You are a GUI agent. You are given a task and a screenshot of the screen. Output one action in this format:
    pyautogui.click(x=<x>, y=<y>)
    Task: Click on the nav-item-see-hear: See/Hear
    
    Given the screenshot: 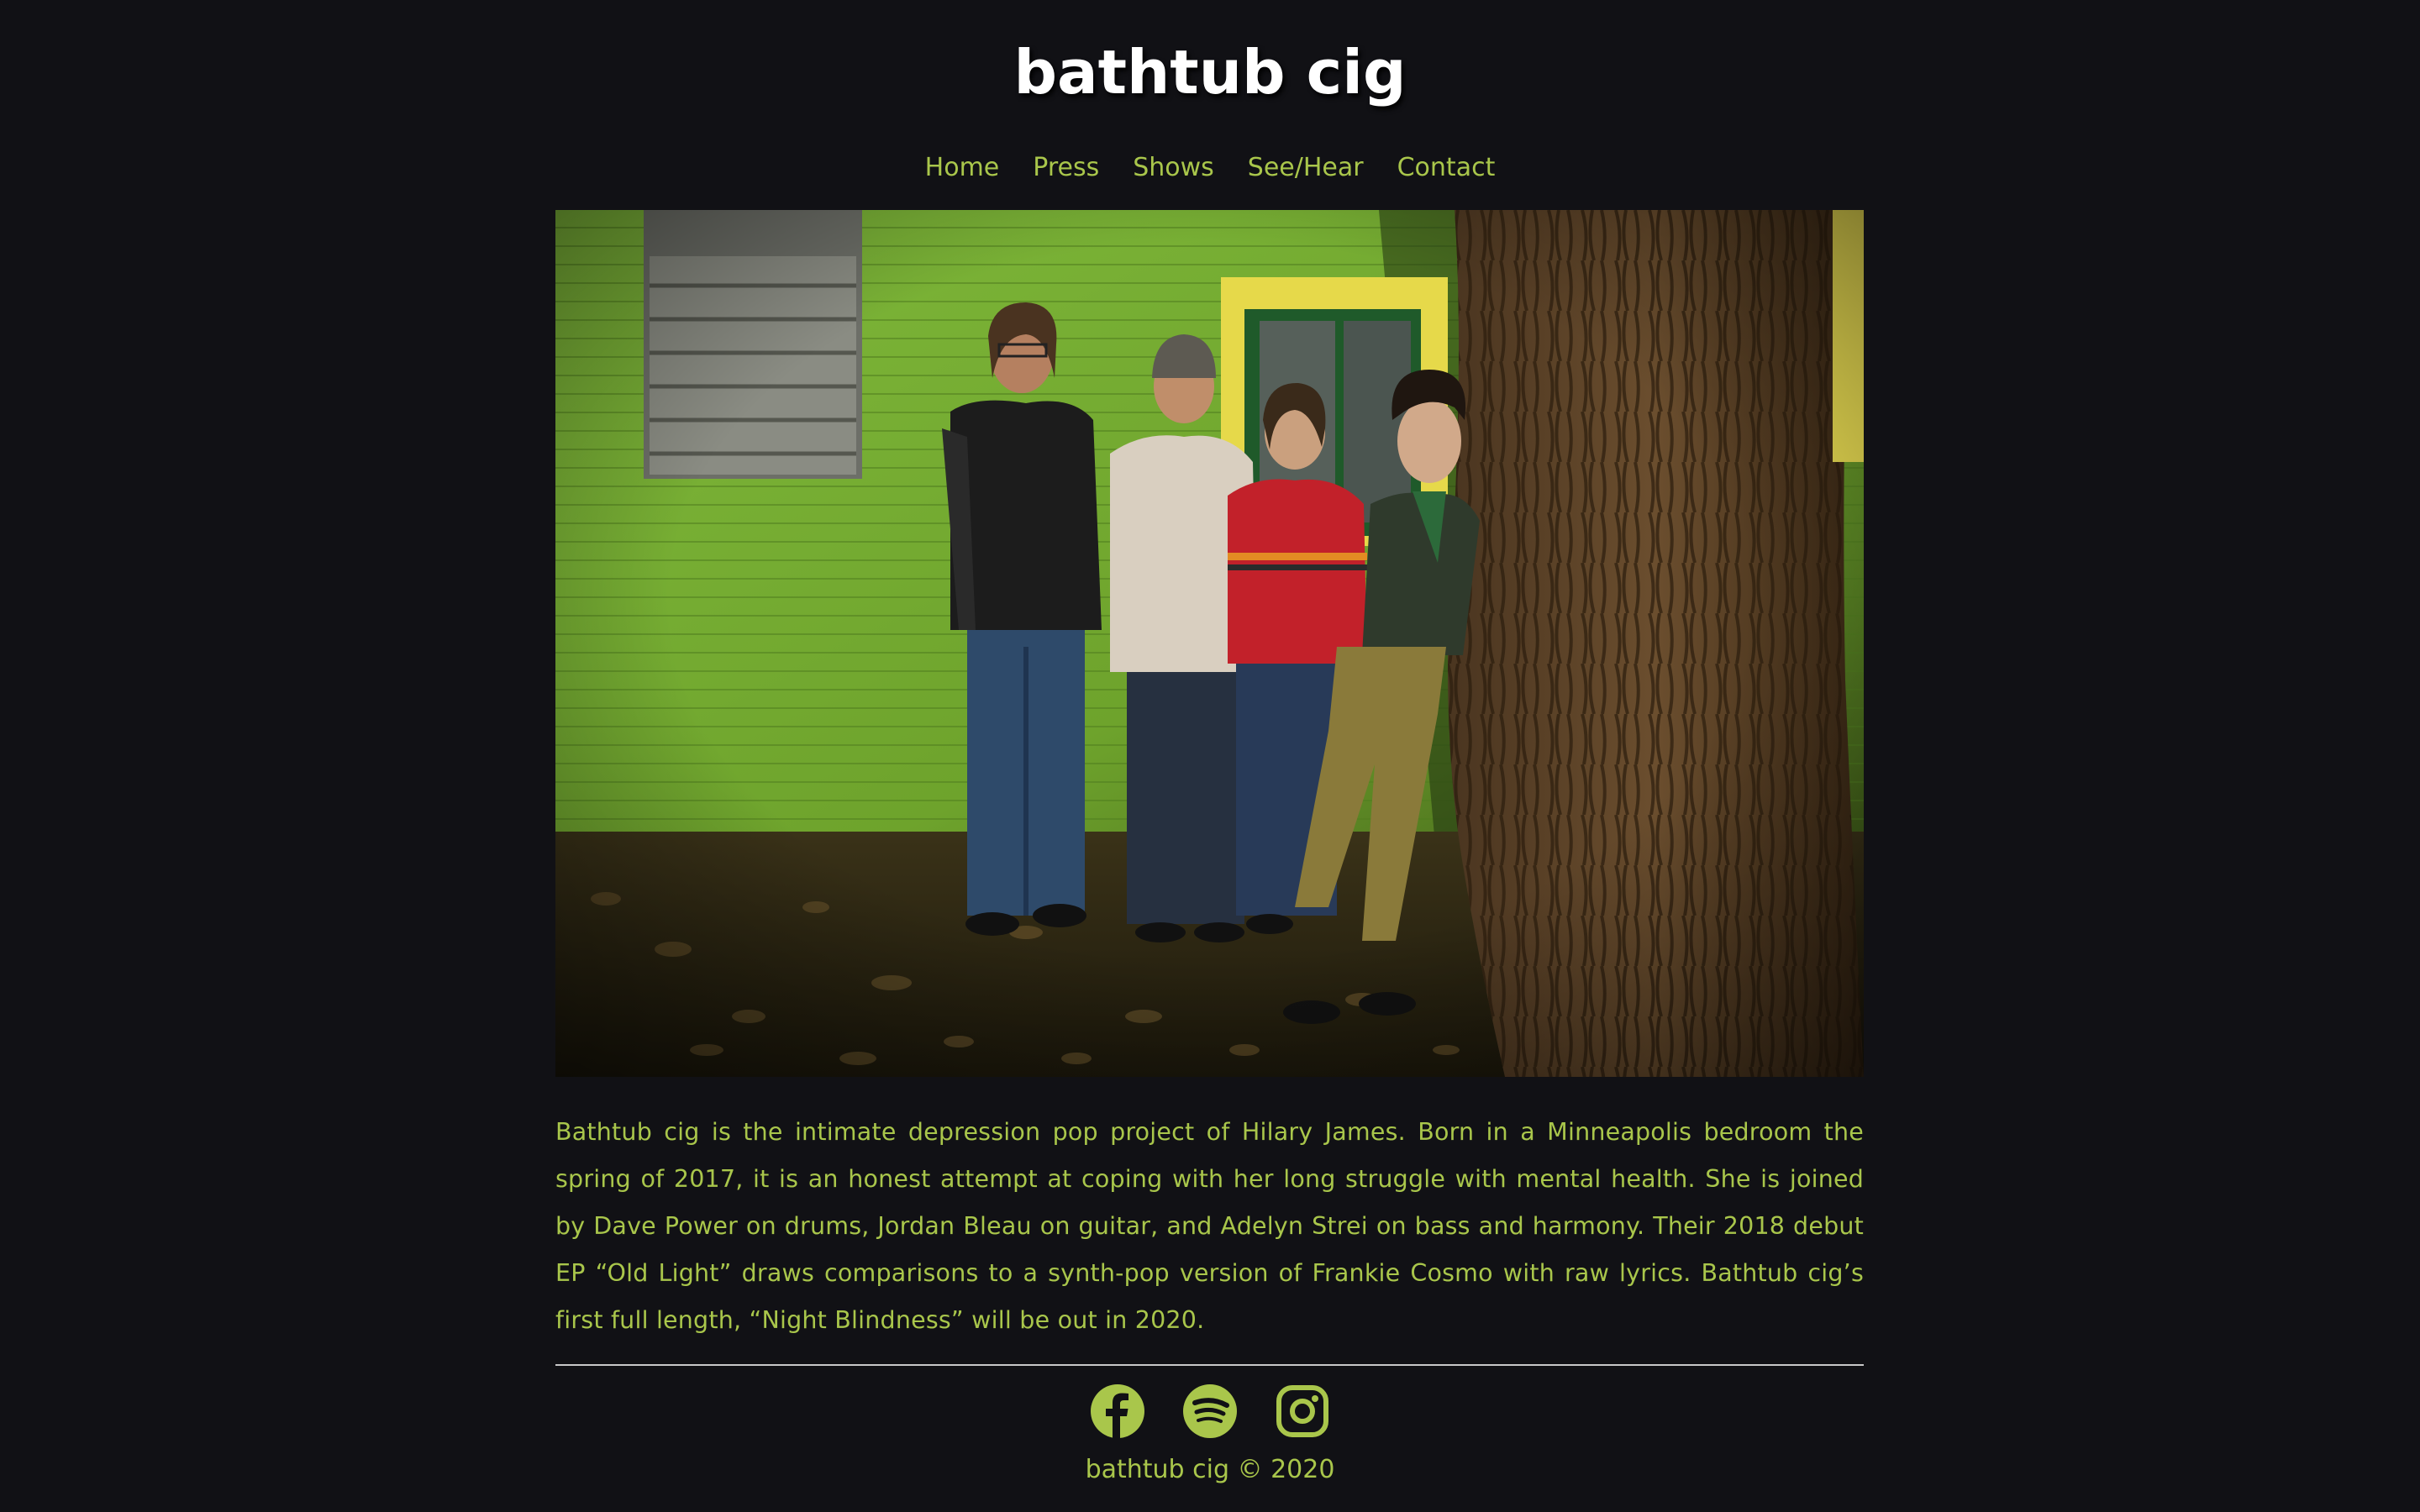 What is the action you would take?
    pyautogui.click(x=1306, y=168)
    